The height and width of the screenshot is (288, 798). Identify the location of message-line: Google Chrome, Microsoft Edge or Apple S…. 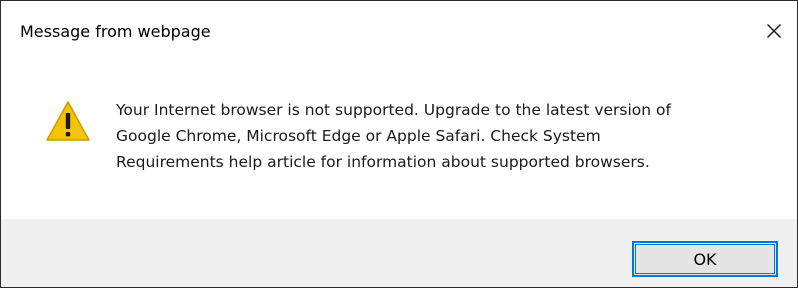
(358, 136).